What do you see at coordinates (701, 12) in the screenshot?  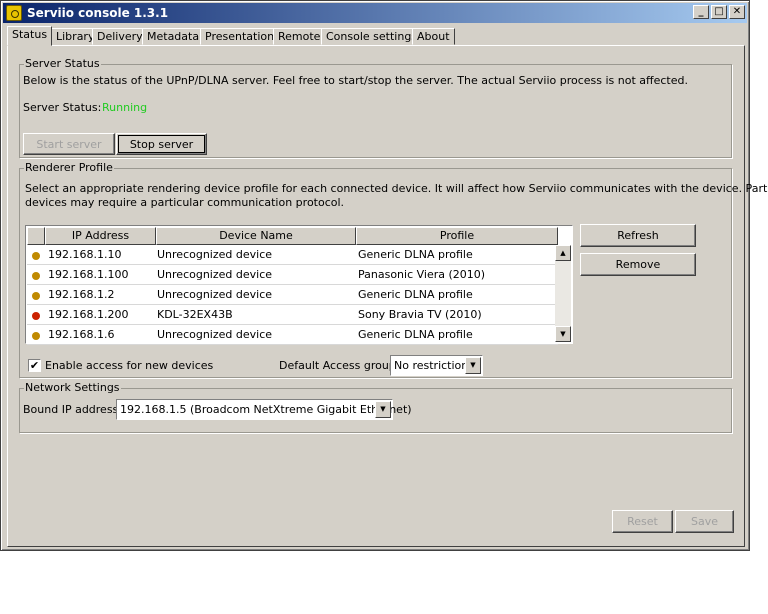 I see `minimize-button: _` at bounding box center [701, 12].